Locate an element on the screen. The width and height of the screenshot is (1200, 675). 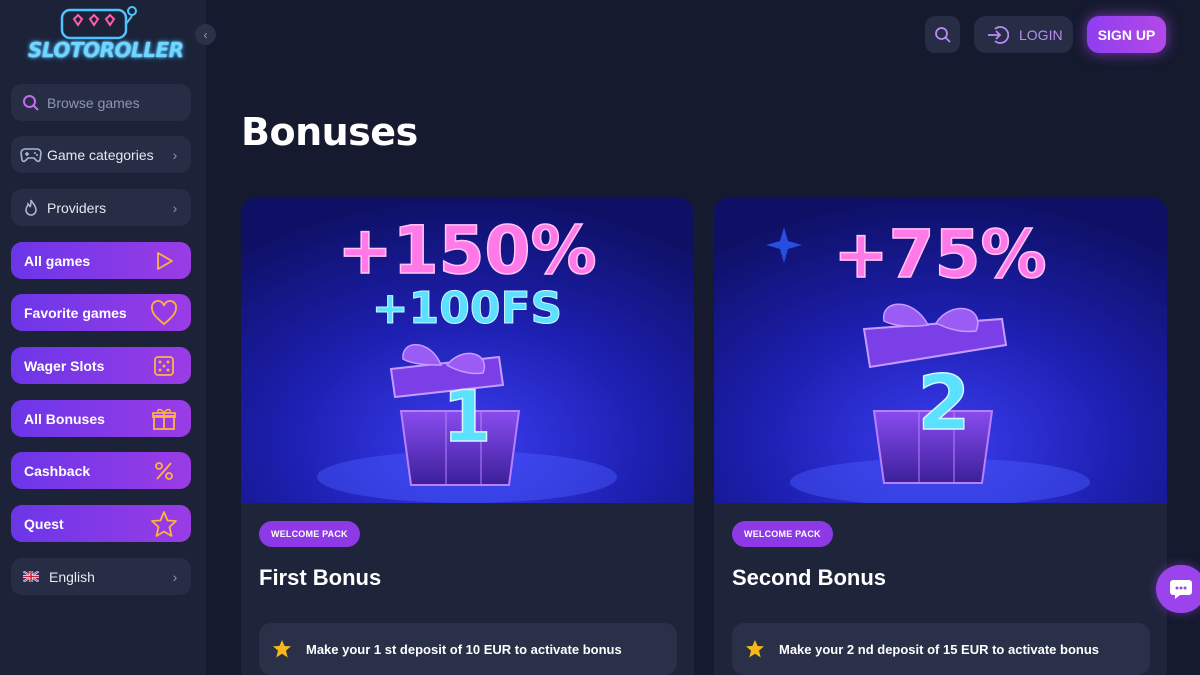
bonus-percent-text: +75% is located at coordinates (939, 254).